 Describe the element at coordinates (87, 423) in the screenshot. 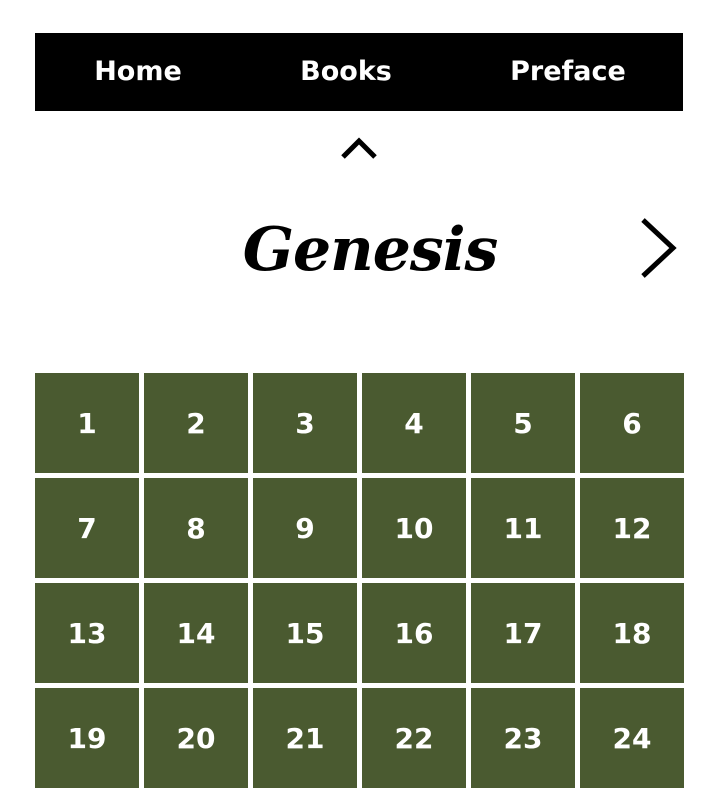

I see `chapter-button: 1` at that location.